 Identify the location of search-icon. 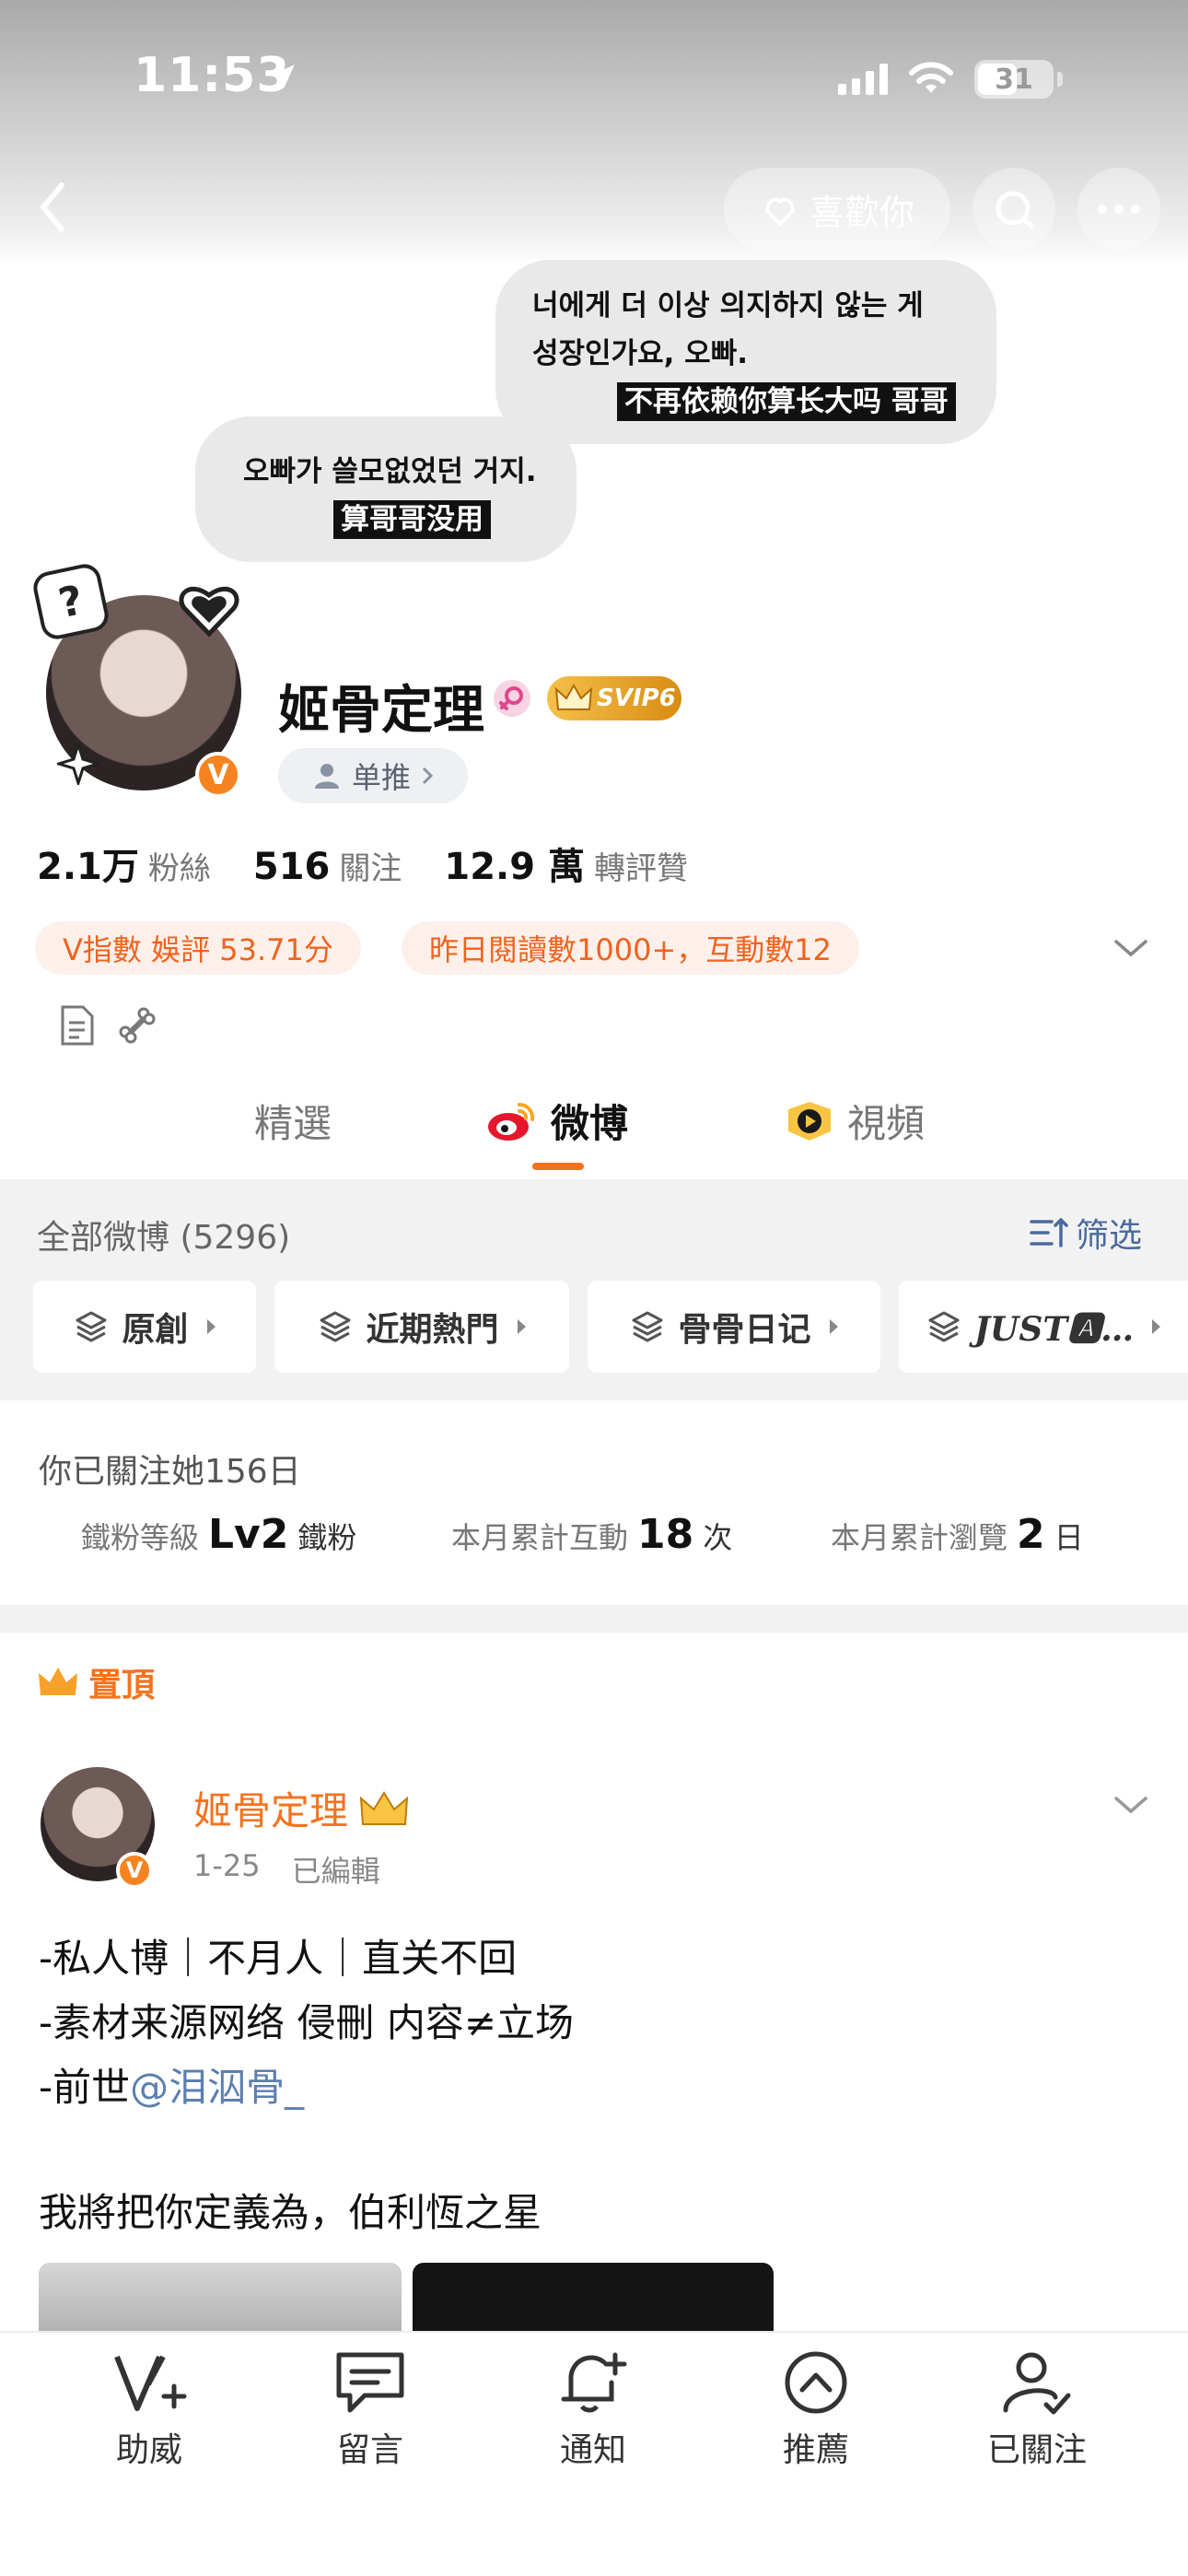
(1015, 210).